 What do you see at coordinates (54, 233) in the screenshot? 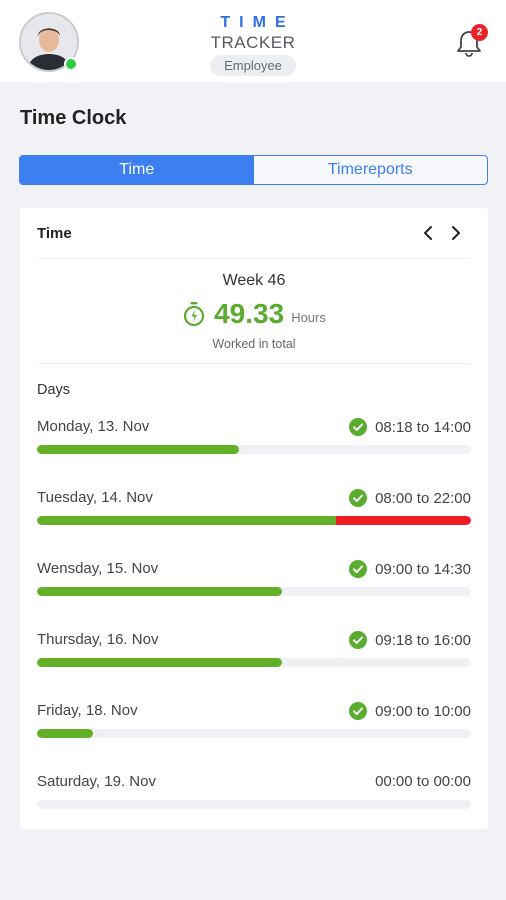
I see `card-title: Time` at bounding box center [54, 233].